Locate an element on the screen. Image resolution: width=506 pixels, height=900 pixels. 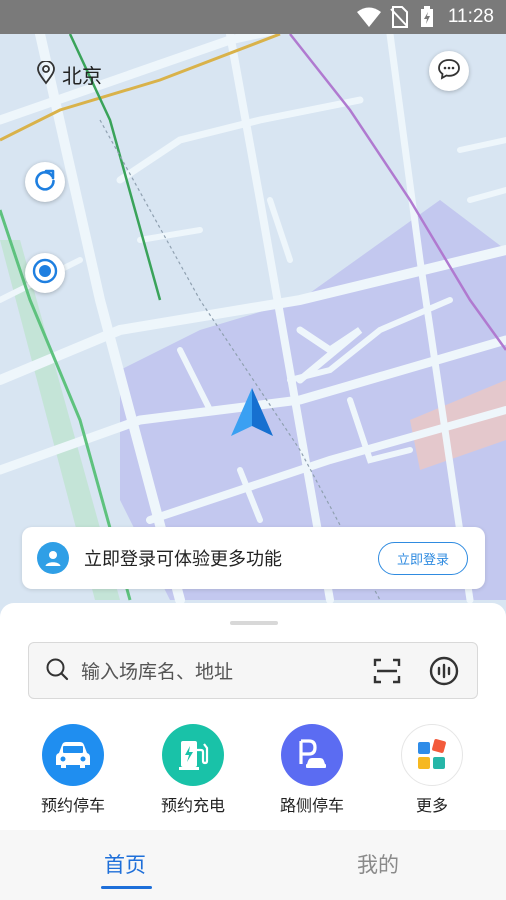
scan-icon is located at coordinates (387, 671).